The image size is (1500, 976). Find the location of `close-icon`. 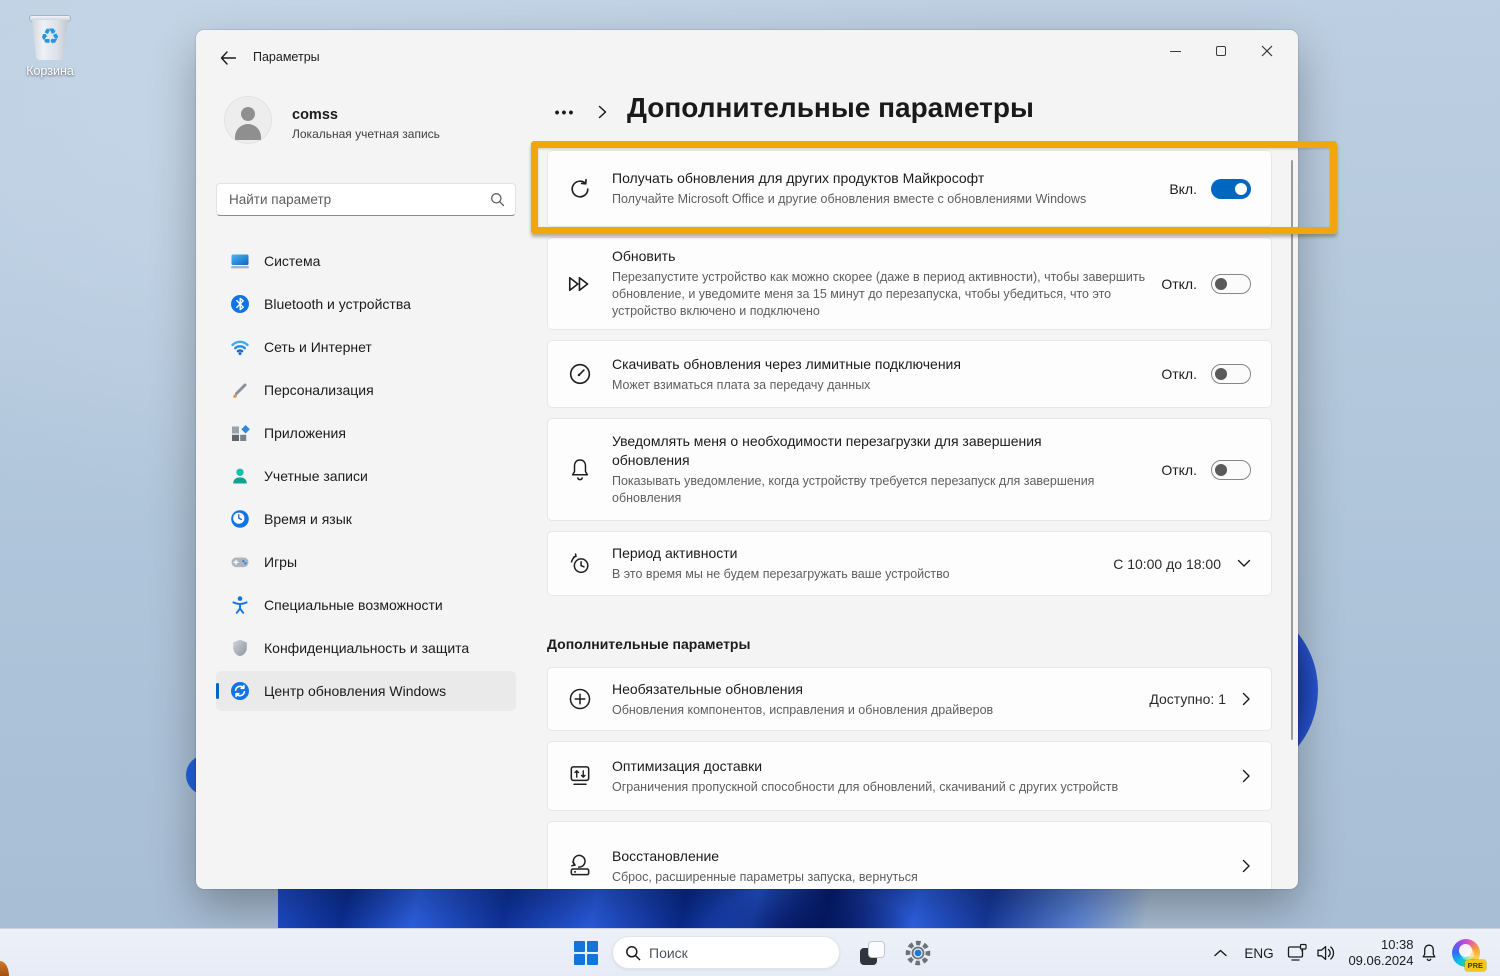

close-icon is located at coordinates (1267, 51).